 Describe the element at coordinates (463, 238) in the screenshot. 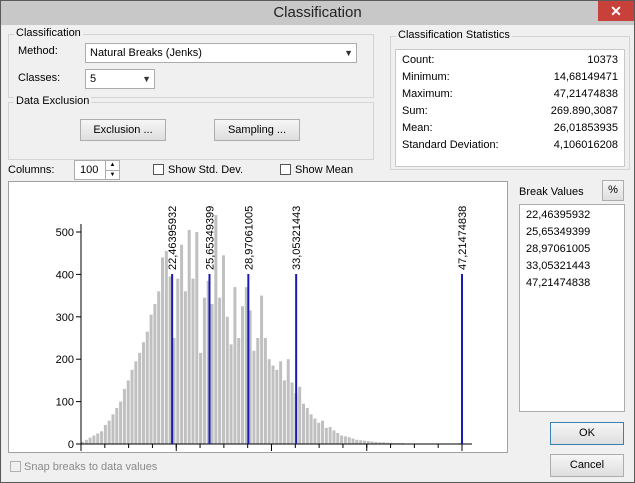

I see `break-line-label: 47,21474838` at that location.